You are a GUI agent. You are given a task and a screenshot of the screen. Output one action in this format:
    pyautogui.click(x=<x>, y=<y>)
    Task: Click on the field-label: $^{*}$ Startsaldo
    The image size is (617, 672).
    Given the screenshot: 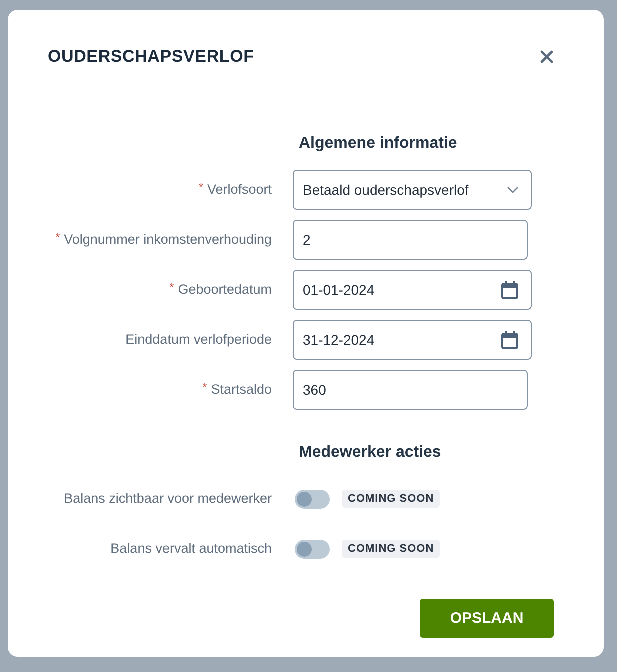 What is the action you would take?
    pyautogui.click(x=237, y=389)
    